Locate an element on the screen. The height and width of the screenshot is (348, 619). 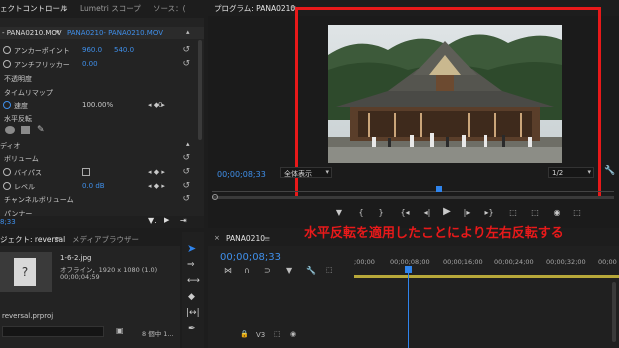
pen-mask-icon: ✎ is located at coordinates (41, 130).